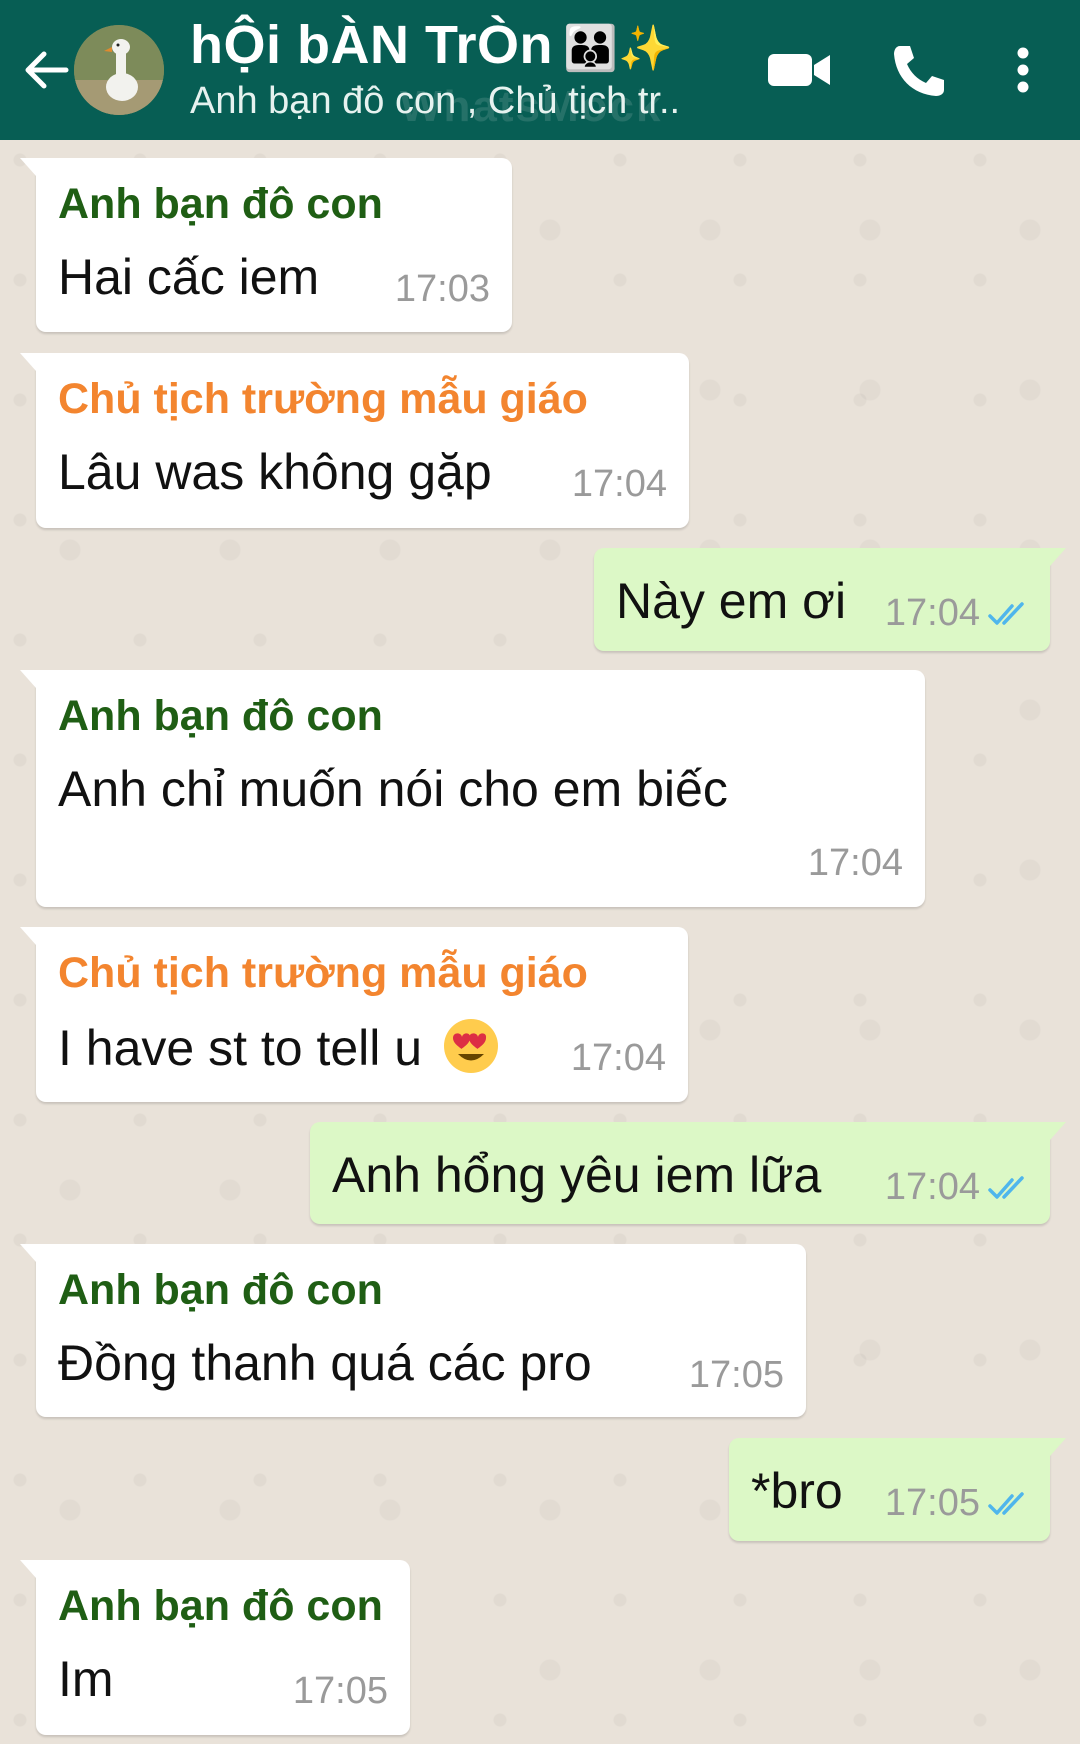 The width and height of the screenshot is (1080, 1744). I want to click on message-bubble: Này em ơi 17:04, so click(830, 599).